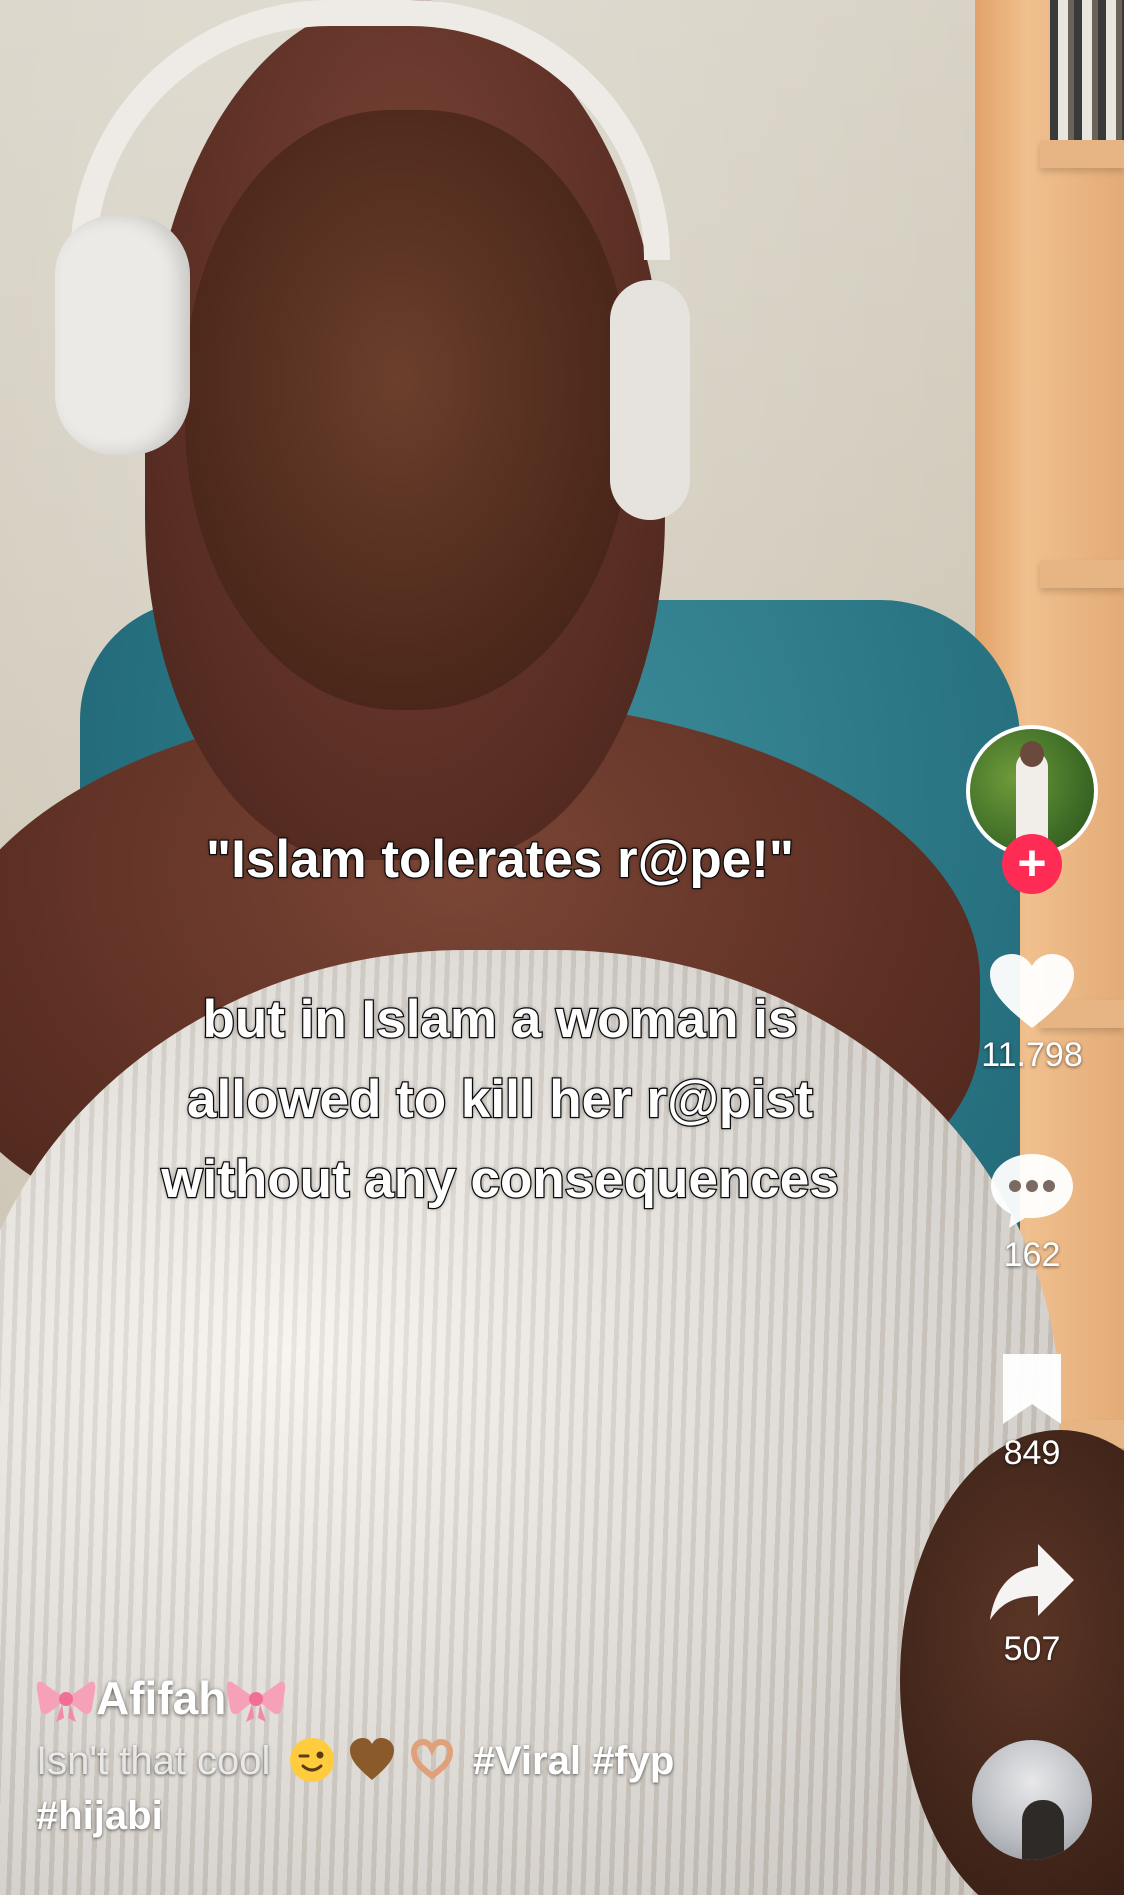 This screenshot has height=1895, width=1124. I want to click on share-button: 507, so click(1032, 1604).